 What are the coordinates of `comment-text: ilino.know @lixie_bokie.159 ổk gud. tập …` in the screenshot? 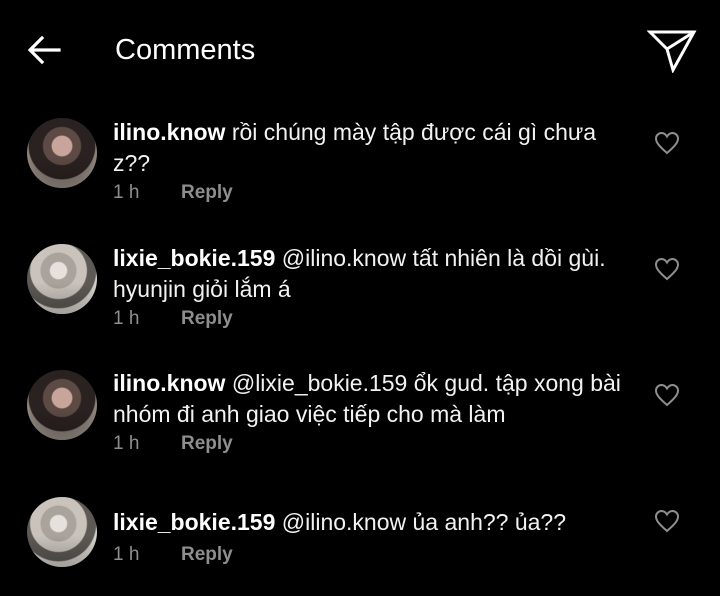 It's located at (368, 399).